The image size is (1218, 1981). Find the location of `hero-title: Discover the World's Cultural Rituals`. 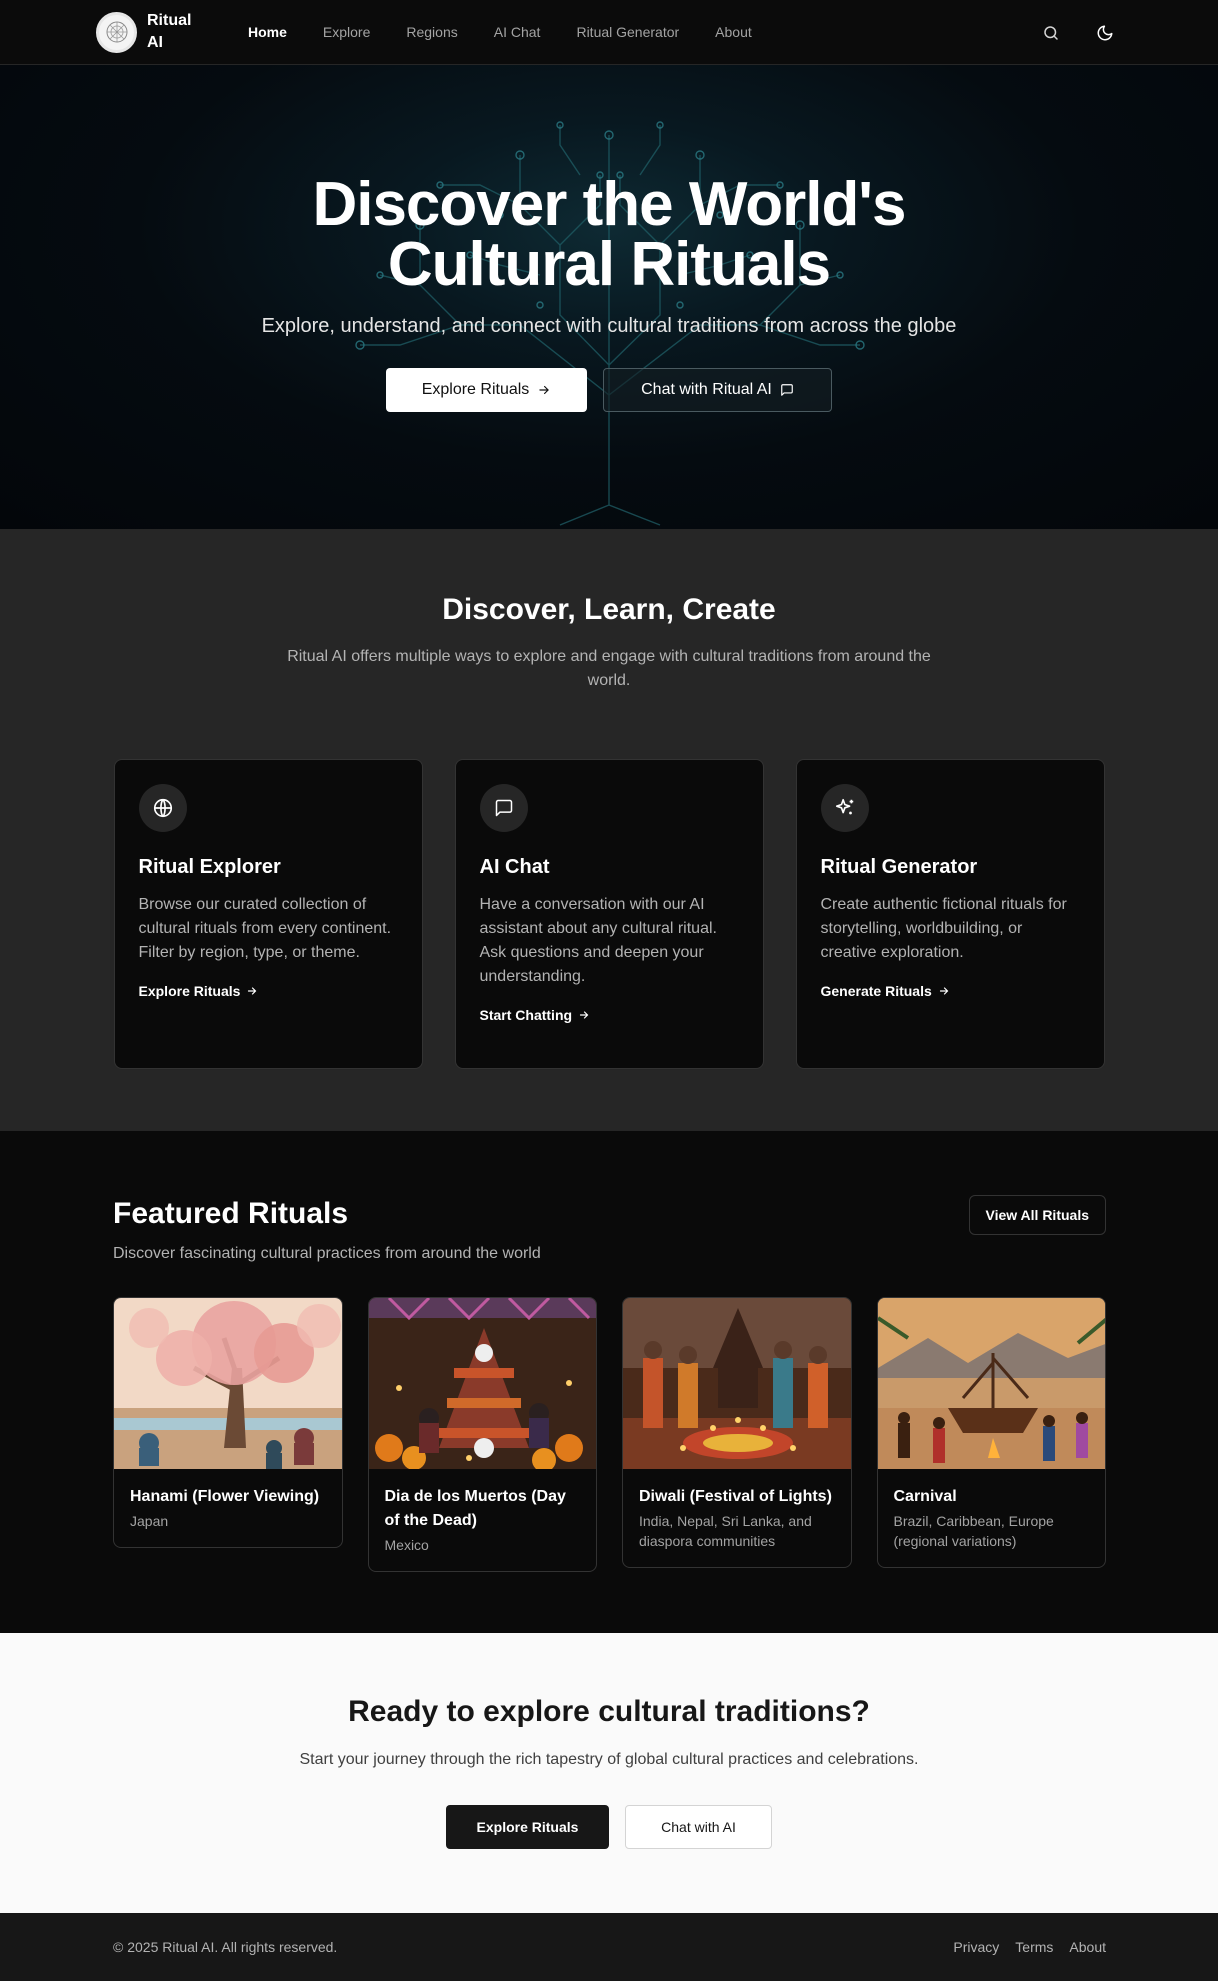

hero-title: Discover the World's Cultural Rituals is located at coordinates (609, 182).